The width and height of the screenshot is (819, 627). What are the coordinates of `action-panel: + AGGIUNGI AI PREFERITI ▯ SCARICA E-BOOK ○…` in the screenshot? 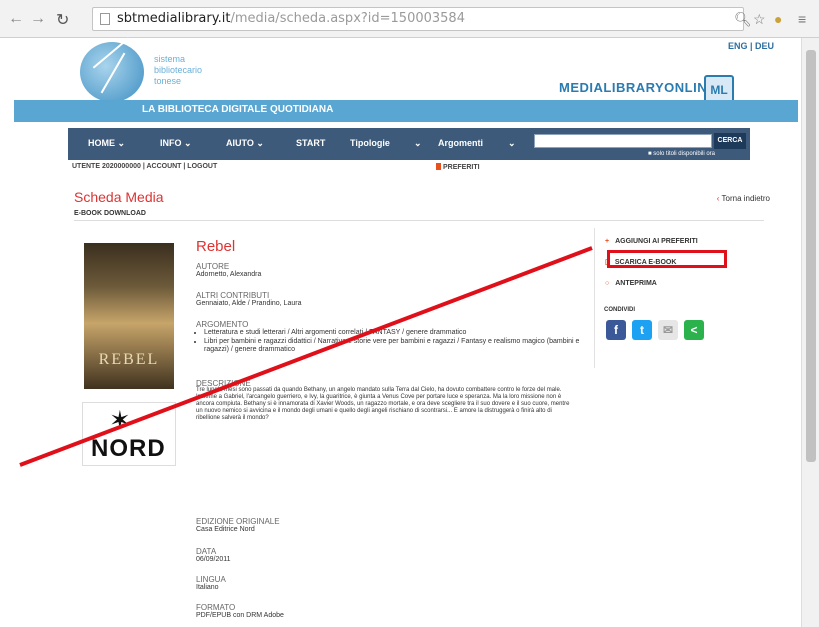 It's located at (671, 298).